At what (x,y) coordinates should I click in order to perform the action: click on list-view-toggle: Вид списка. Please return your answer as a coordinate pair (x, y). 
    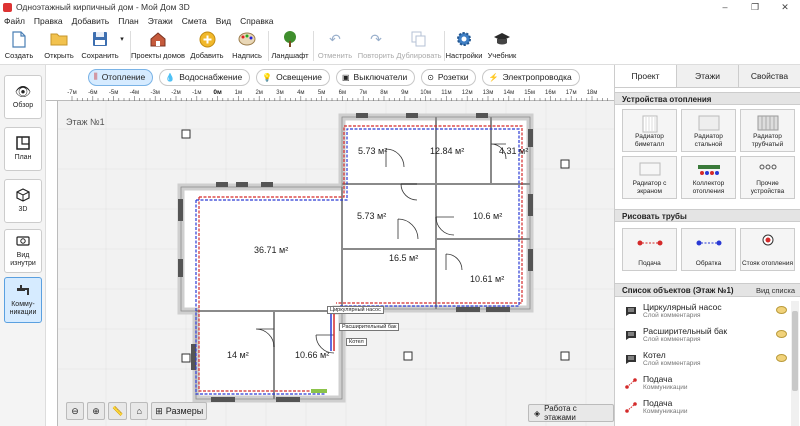
    Looking at the image, I should click on (775, 291).